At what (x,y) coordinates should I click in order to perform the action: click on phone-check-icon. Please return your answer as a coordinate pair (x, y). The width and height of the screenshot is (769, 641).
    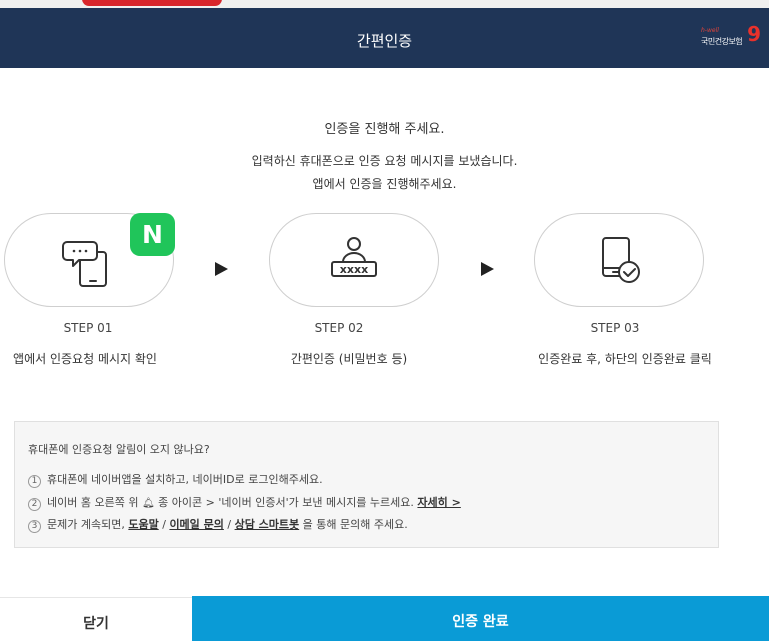
    Looking at the image, I should click on (621, 260).